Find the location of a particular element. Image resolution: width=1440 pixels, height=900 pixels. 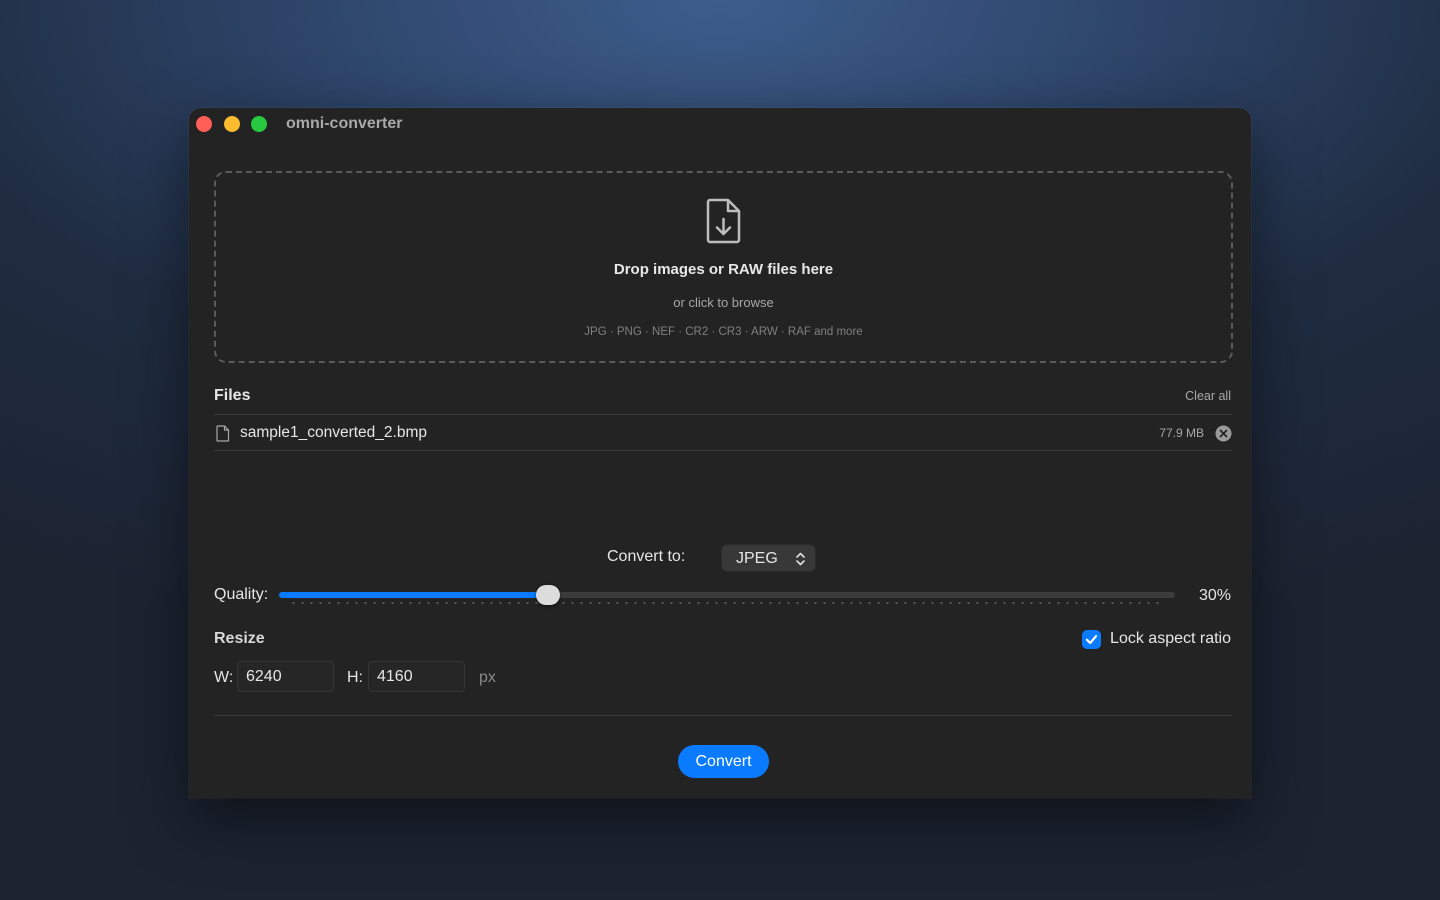

output-format-select: JPEG is located at coordinates (768, 558).